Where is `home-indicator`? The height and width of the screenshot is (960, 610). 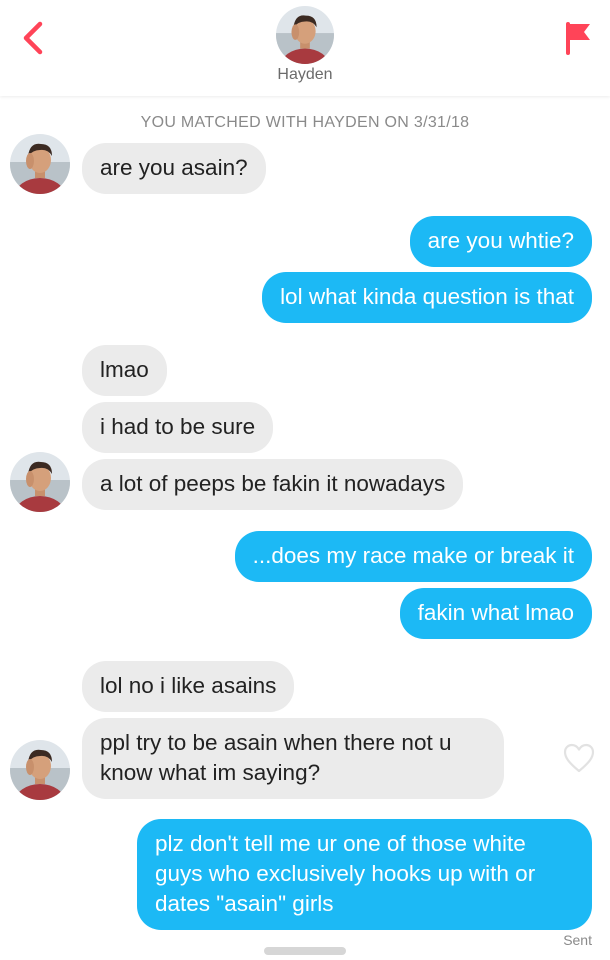 home-indicator is located at coordinates (305, 951).